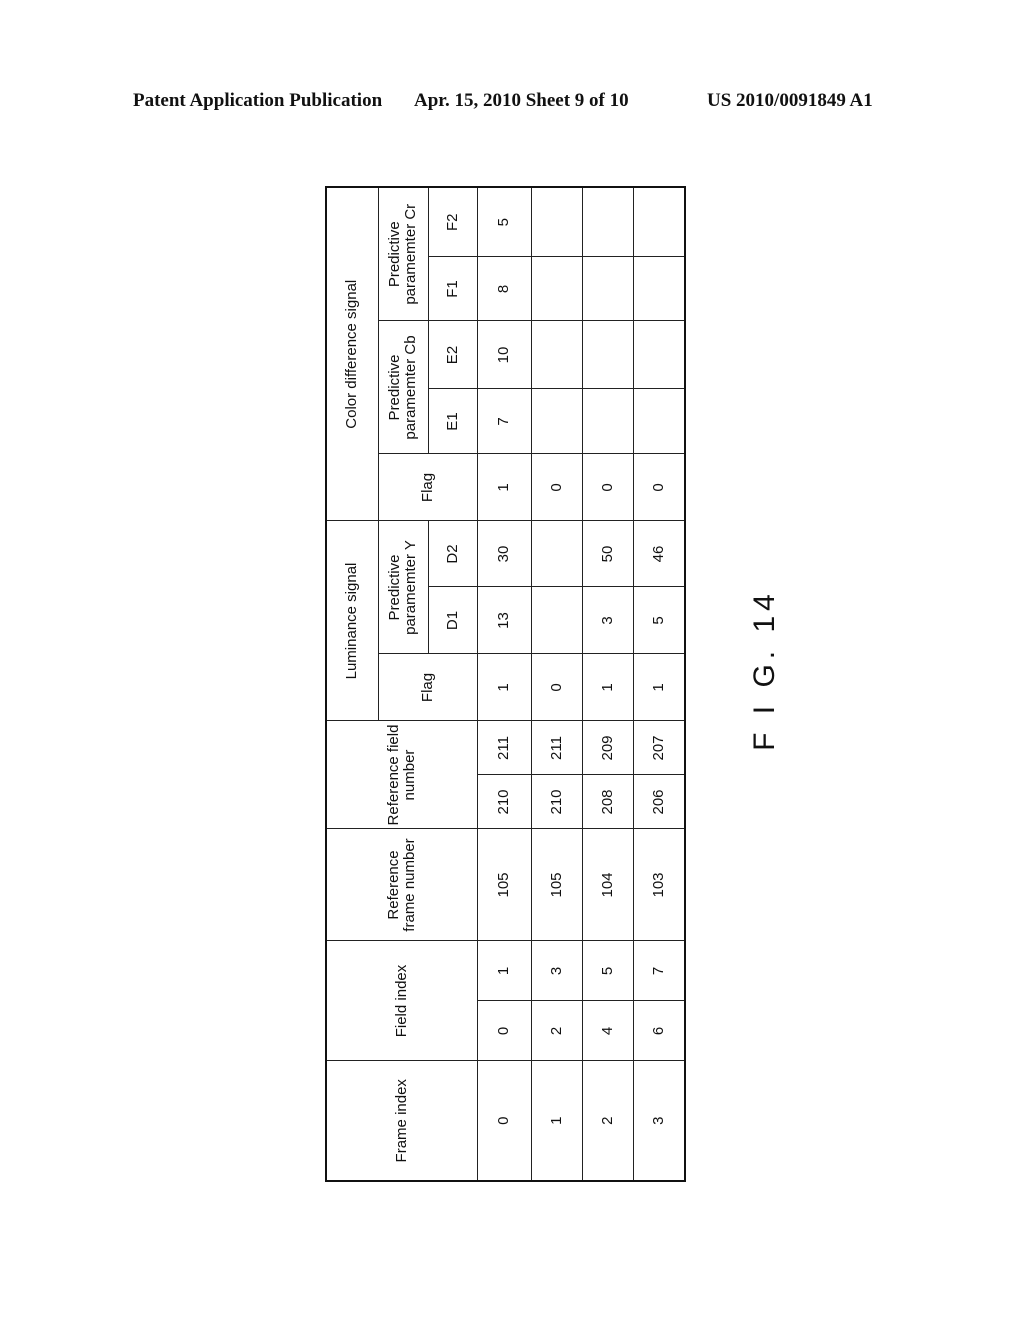  What do you see at coordinates (607, 748) in the screenshot?
I see `ref-field-value: 209` at bounding box center [607, 748].